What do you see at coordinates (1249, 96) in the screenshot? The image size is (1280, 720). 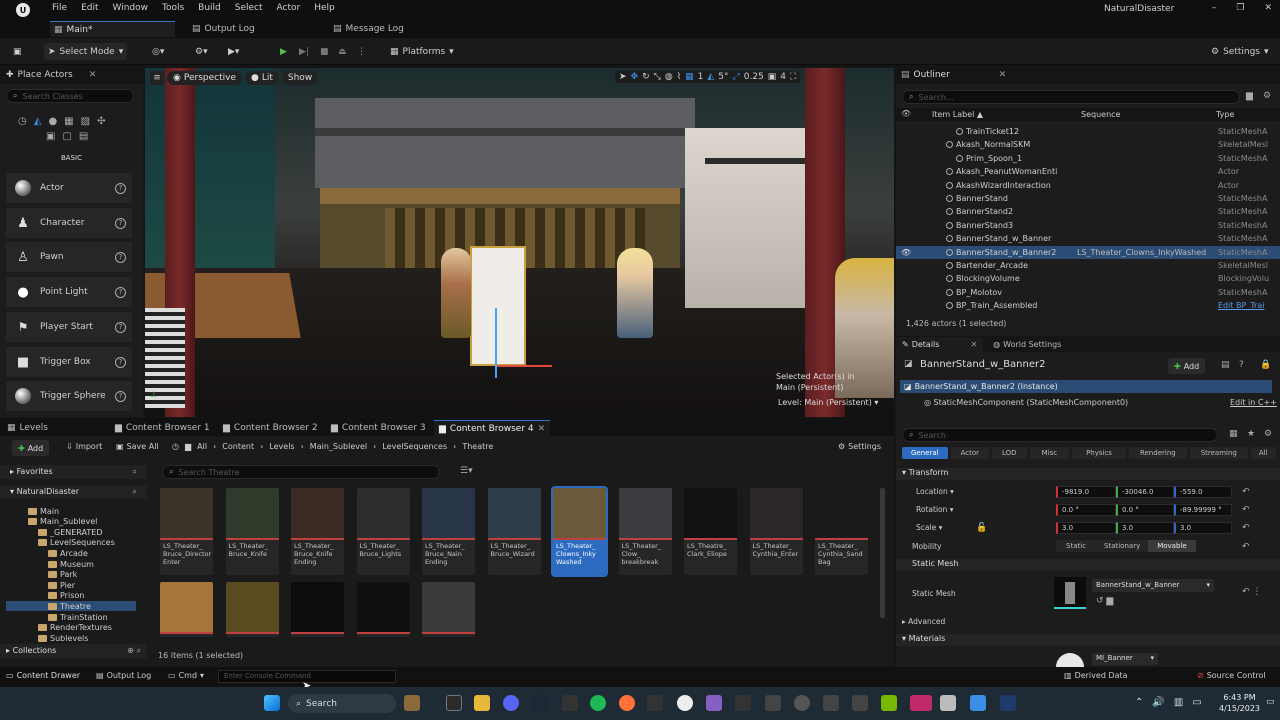 I see `folder-add-icon: ▆` at bounding box center [1249, 96].